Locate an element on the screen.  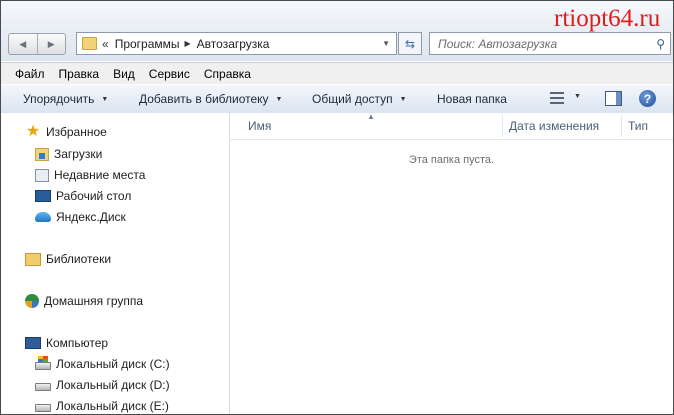
menu-view: Вид is located at coordinates (124, 74).